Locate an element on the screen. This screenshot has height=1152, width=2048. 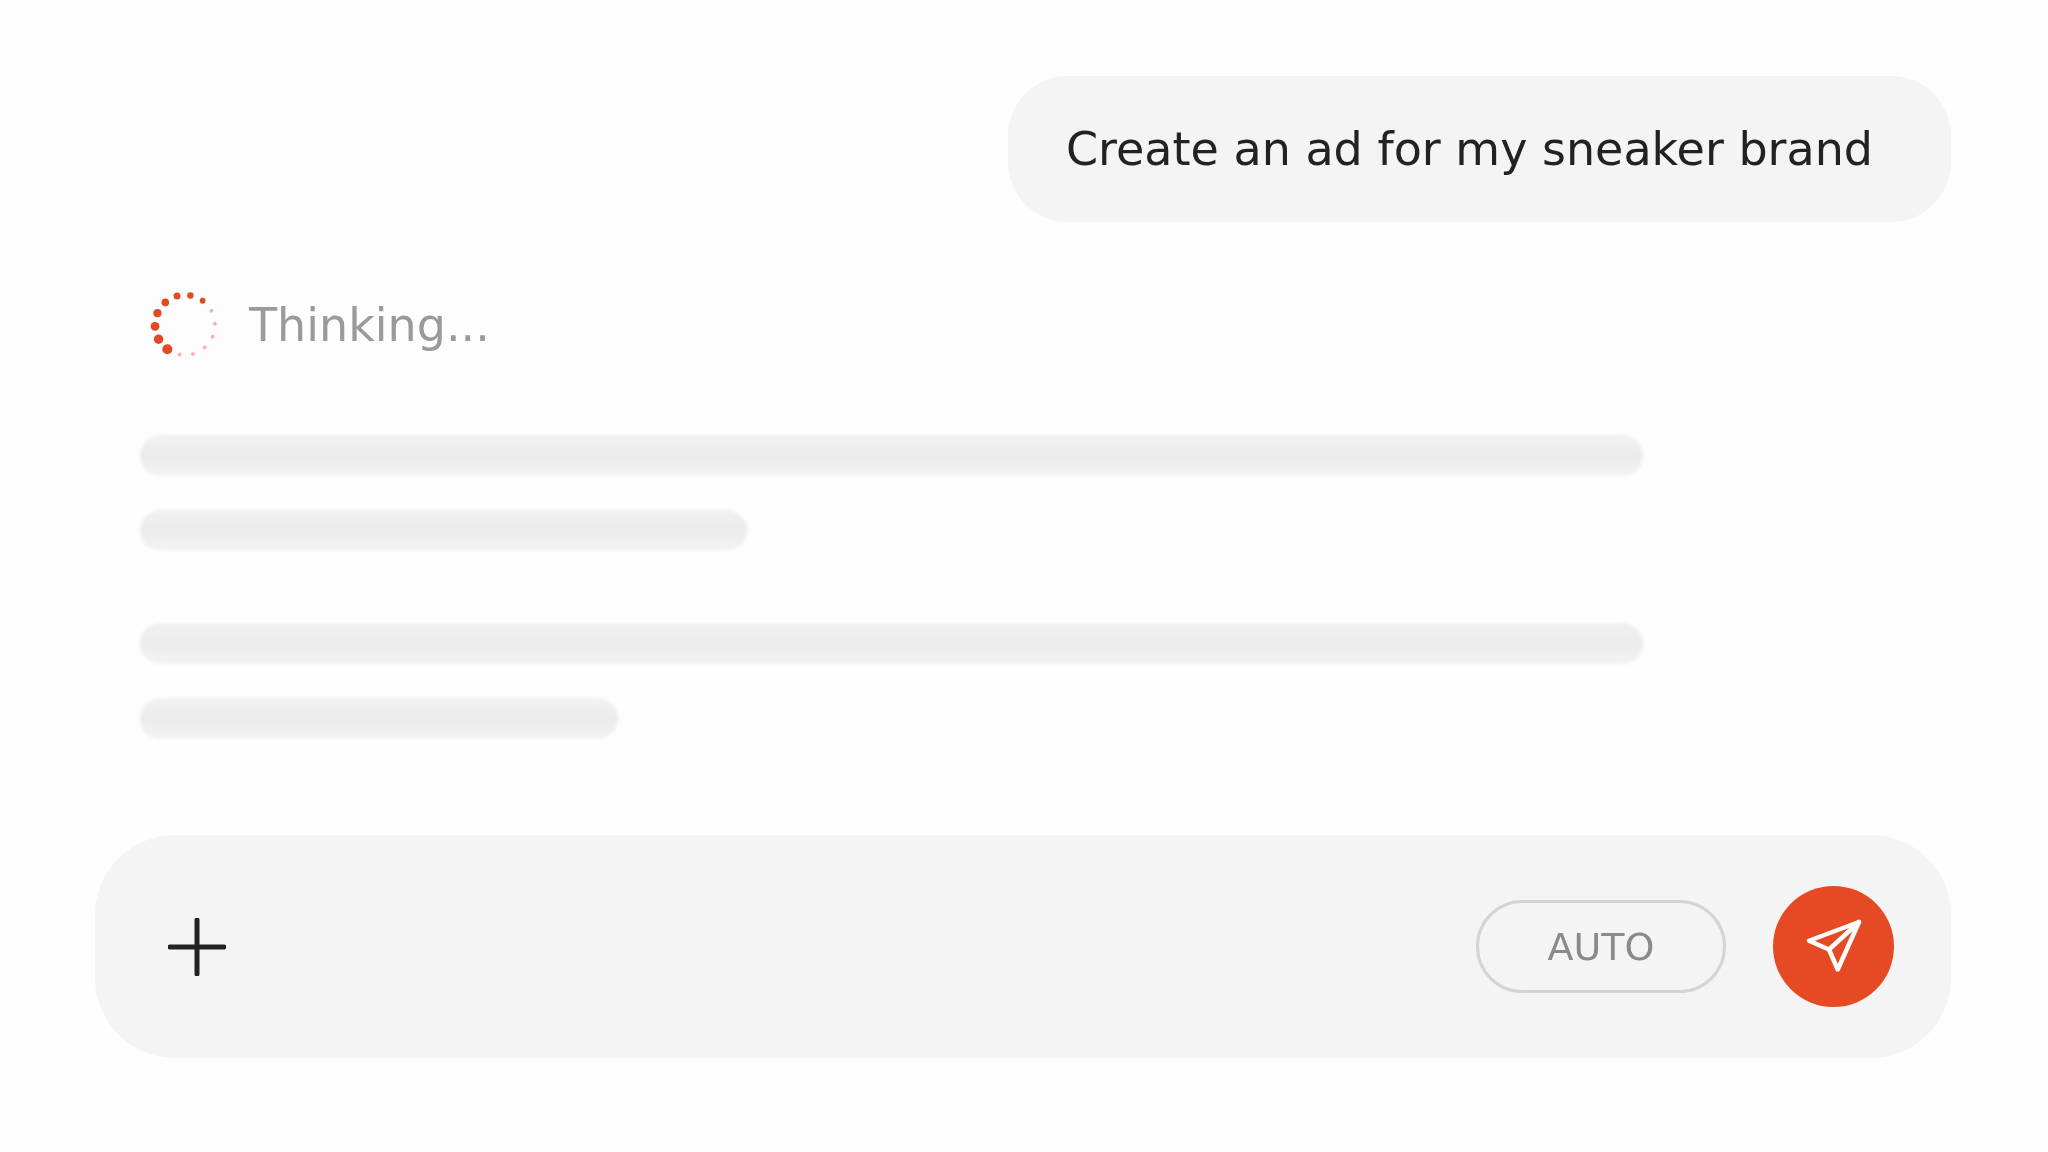
auto-mode-button: AUTO is located at coordinates (1601, 946).